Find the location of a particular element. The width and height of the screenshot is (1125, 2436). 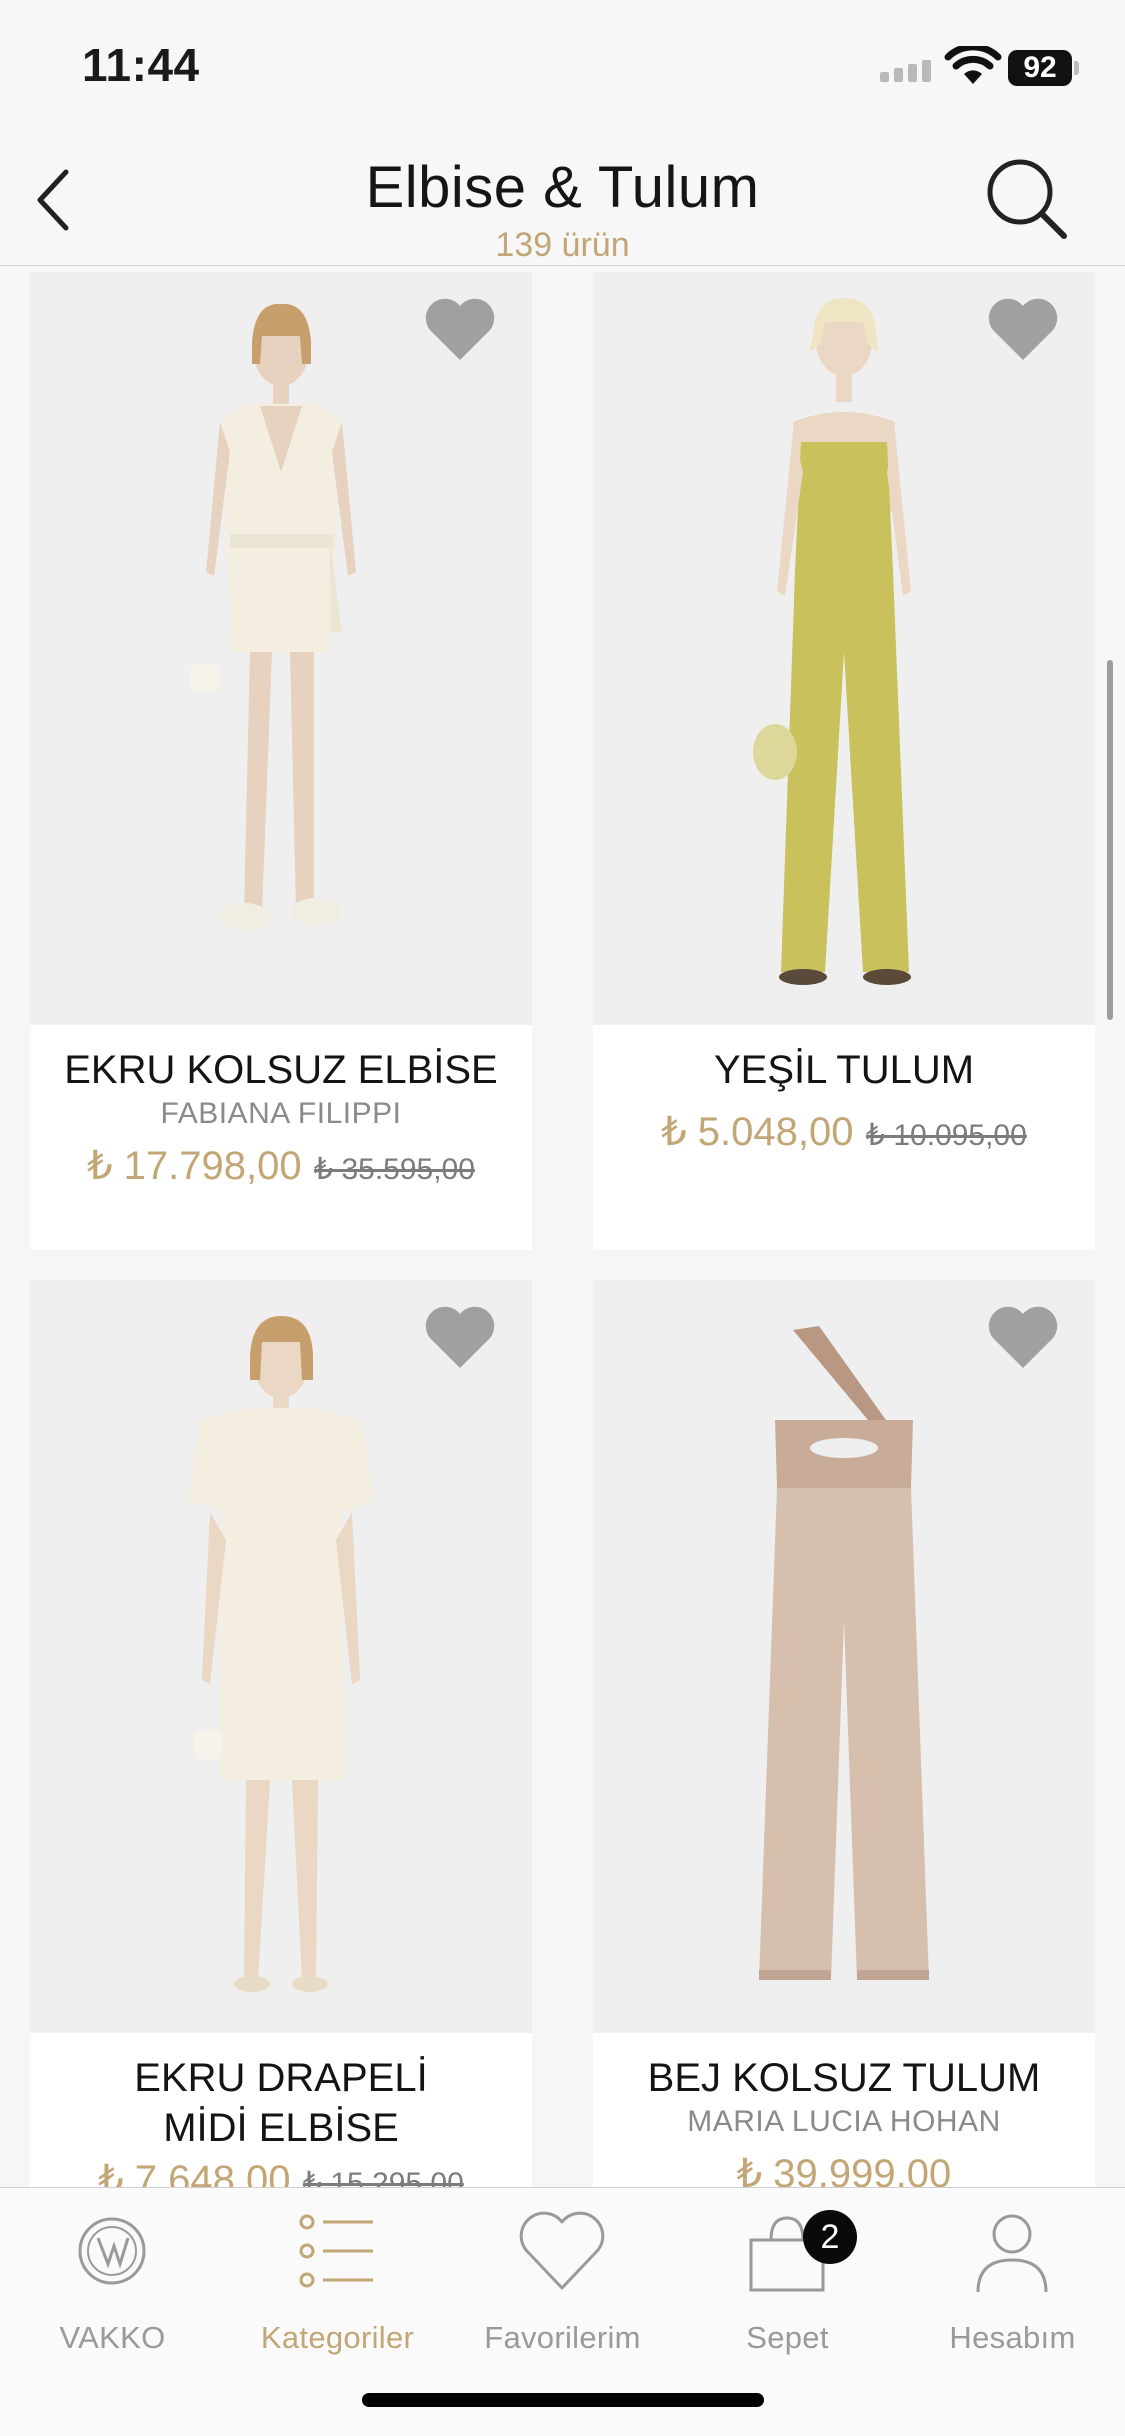

product-price: ₺ 39.999,00 is located at coordinates (844, 2169).